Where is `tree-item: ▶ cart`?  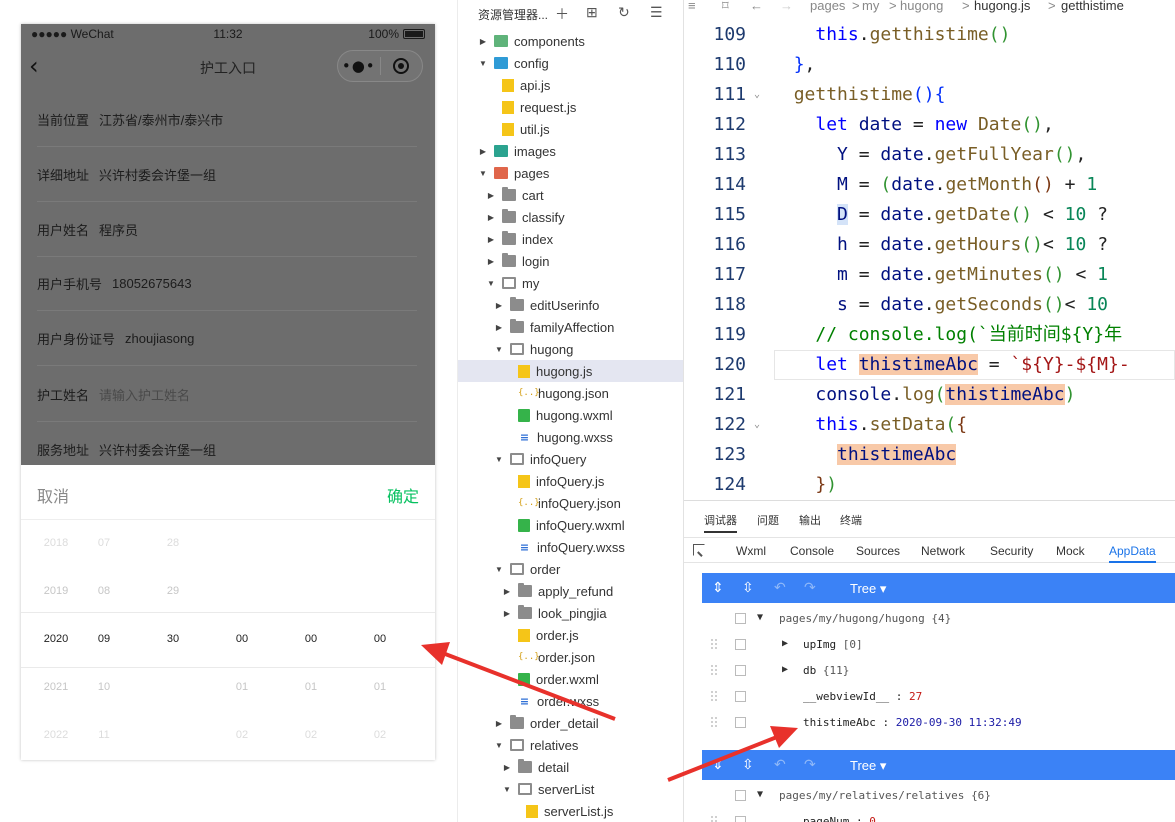 tree-item: ▶ cart is located at coordinates (570, 195).